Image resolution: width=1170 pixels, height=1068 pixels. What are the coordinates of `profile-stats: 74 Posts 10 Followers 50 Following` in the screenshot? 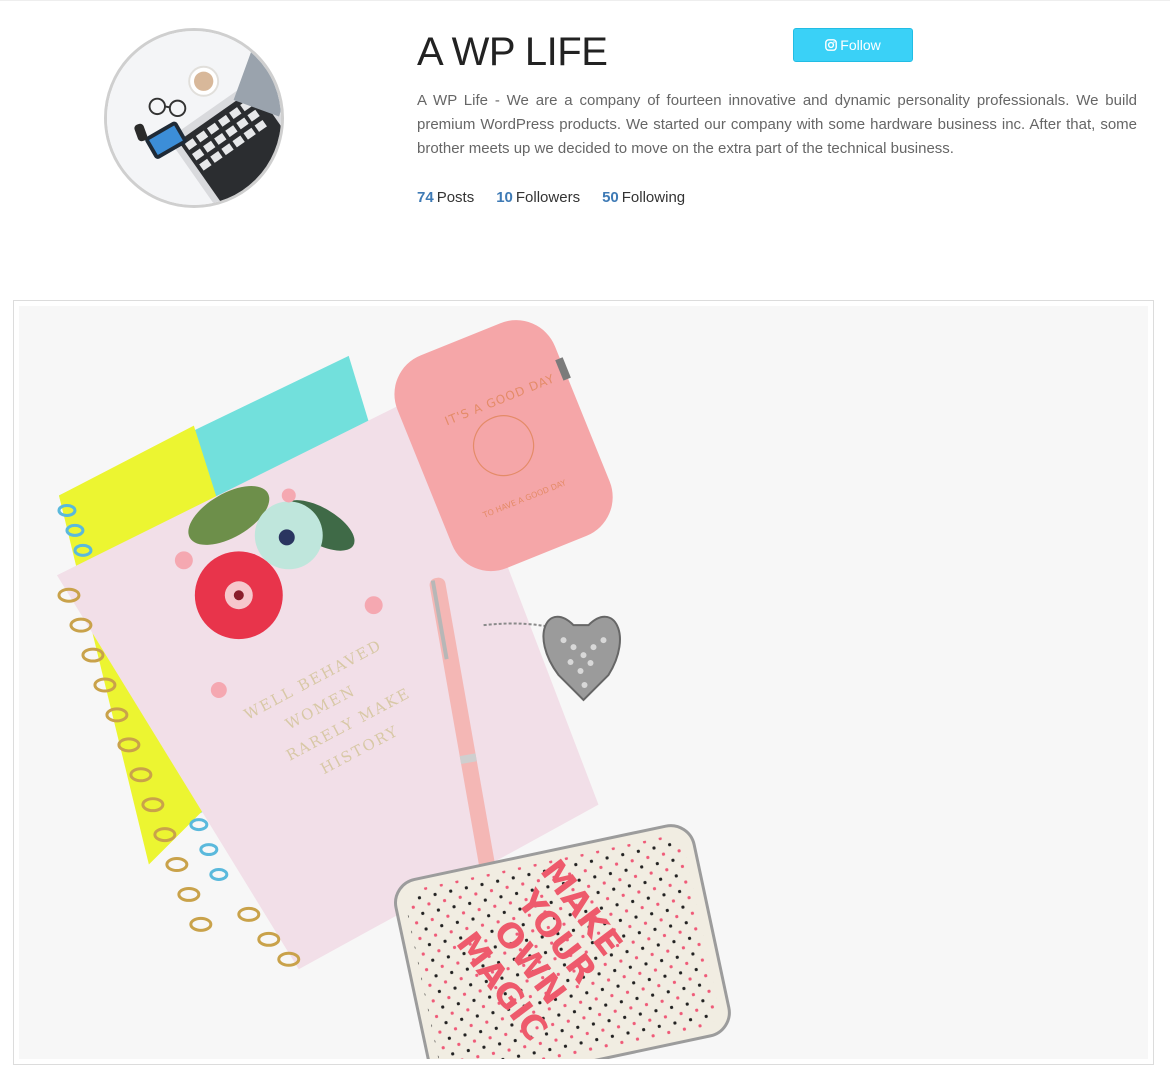 It's located at (551, 197).